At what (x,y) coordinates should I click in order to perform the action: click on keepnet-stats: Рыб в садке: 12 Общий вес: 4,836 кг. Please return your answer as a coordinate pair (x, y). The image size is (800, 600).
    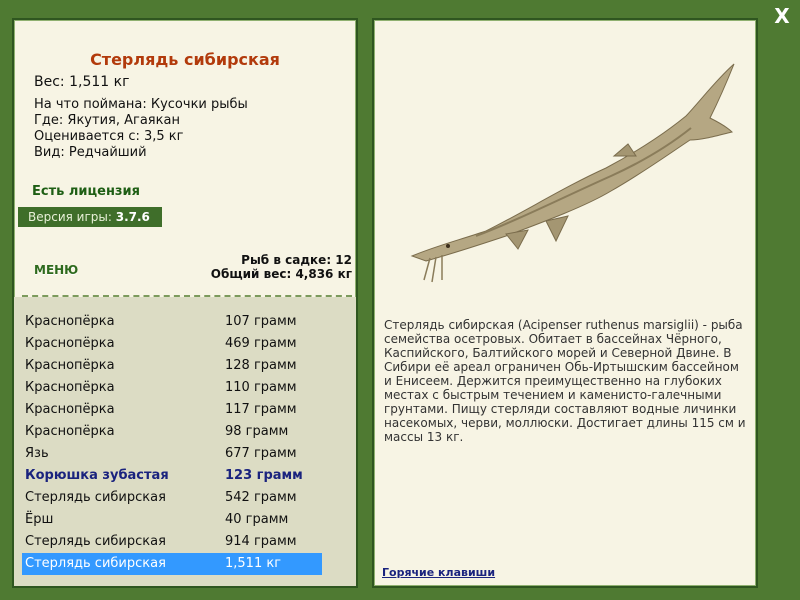
    Looking at the image, I should click on (281, 267).